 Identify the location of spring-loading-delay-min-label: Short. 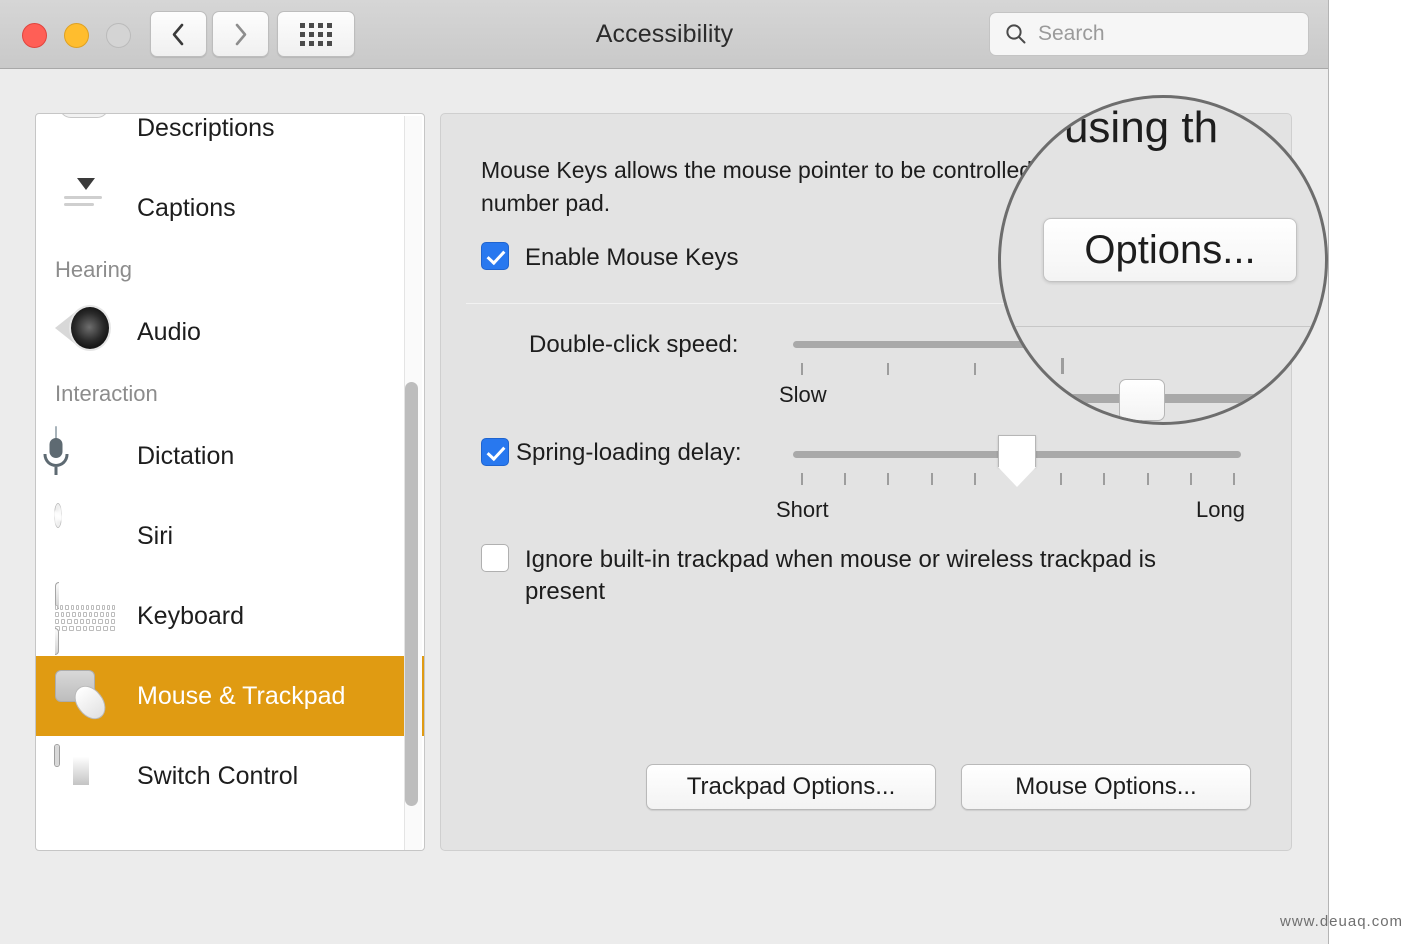
(802, 509).